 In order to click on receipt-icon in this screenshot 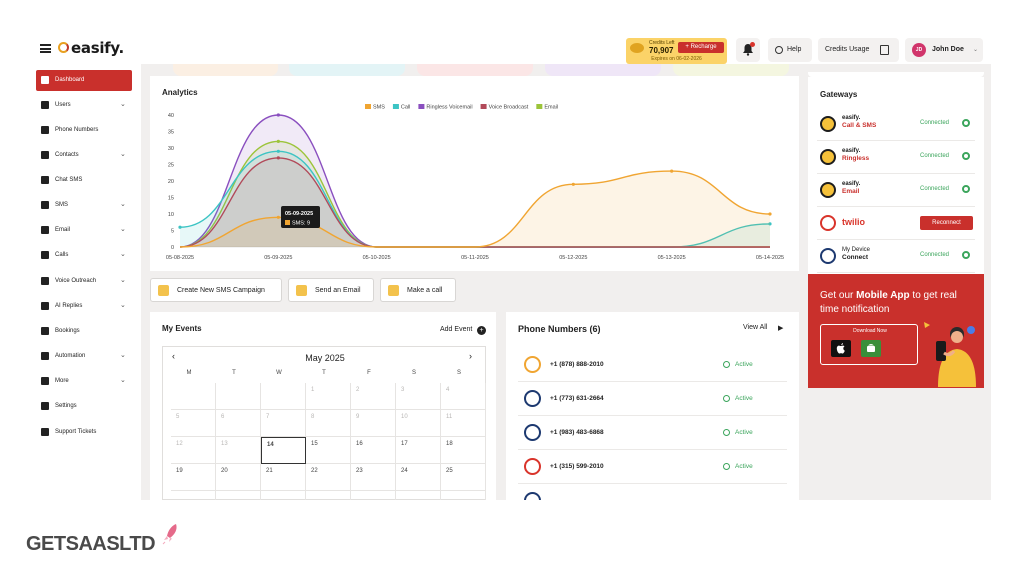, I will do `click(884, 50)`.